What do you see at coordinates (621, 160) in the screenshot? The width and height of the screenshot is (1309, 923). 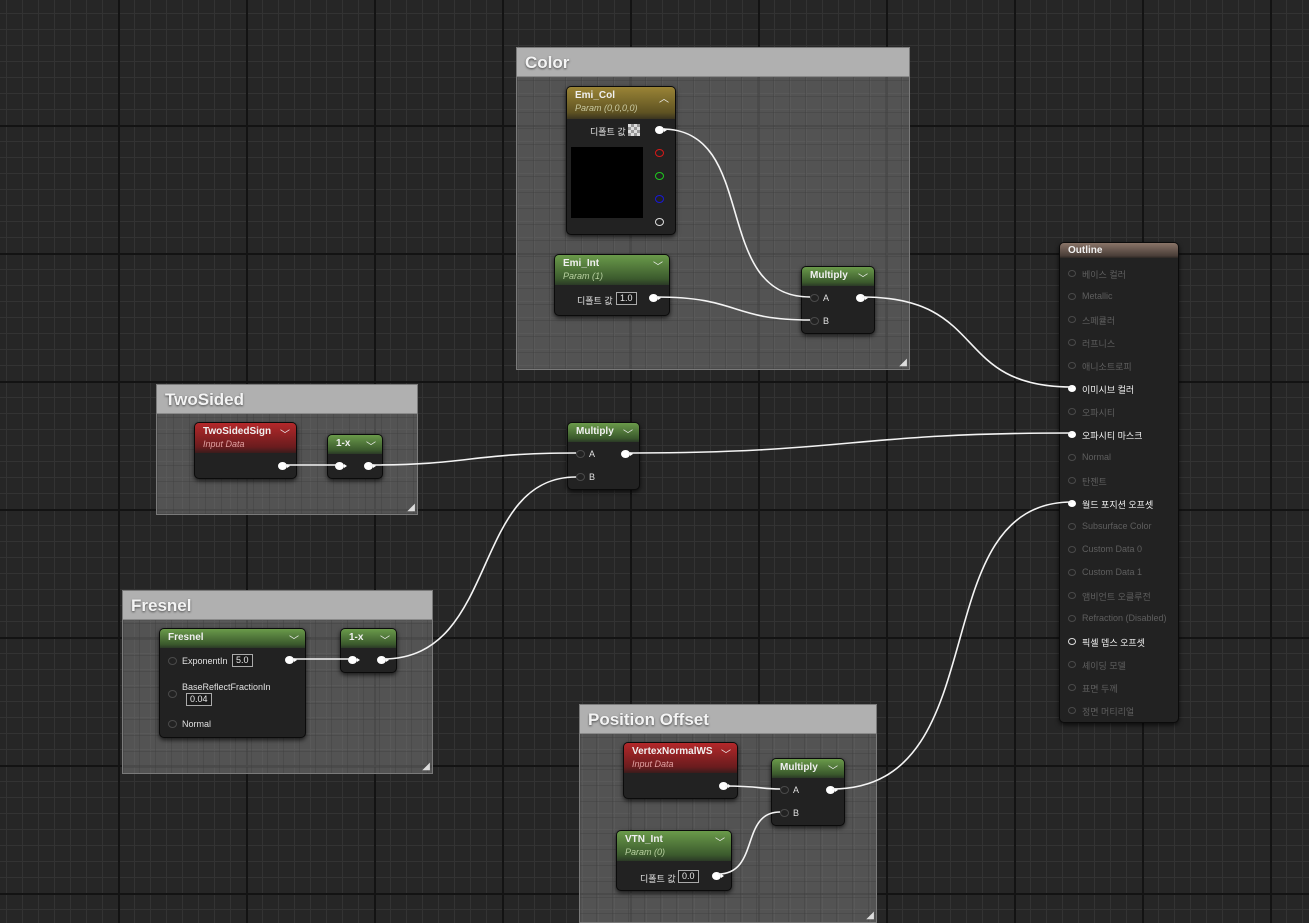 I see `emi-col-node: Emi_Col Param (0,0,0,0) ︿ 디폴트 값` at bounding box center [621, 160].